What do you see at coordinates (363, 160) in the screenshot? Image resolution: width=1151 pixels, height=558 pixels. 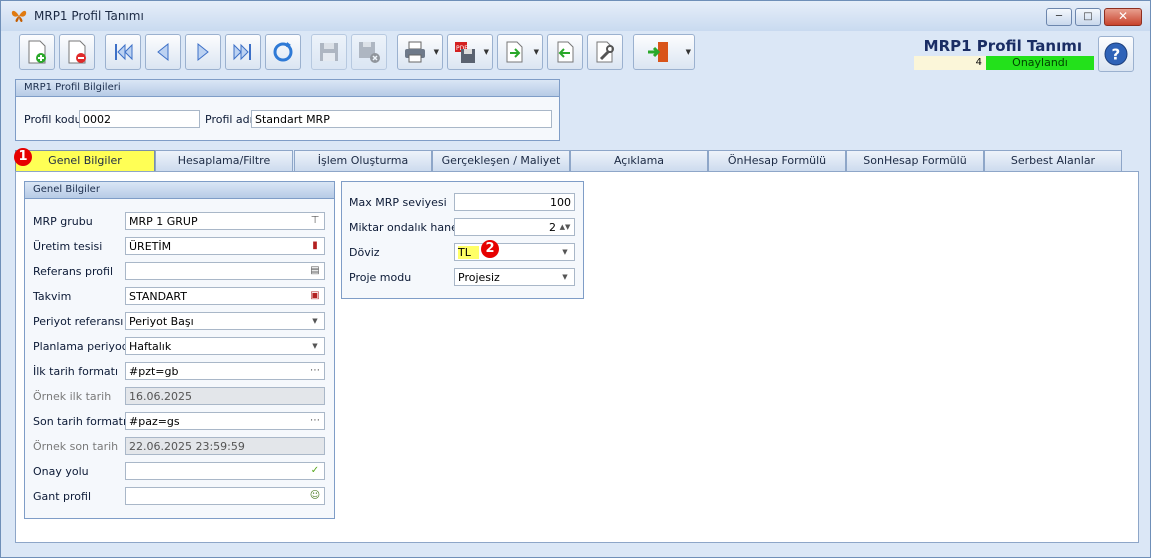 I see `tab-islem-olusturma: İşlem Oluşturma` at bounding box center [363, 160].